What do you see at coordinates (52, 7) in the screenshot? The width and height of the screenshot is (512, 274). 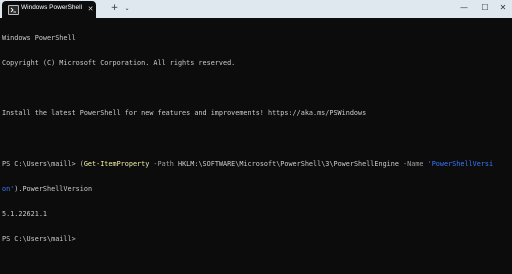 I see `tab-title: Windows PowerShell` at bounding box center [52, 7].